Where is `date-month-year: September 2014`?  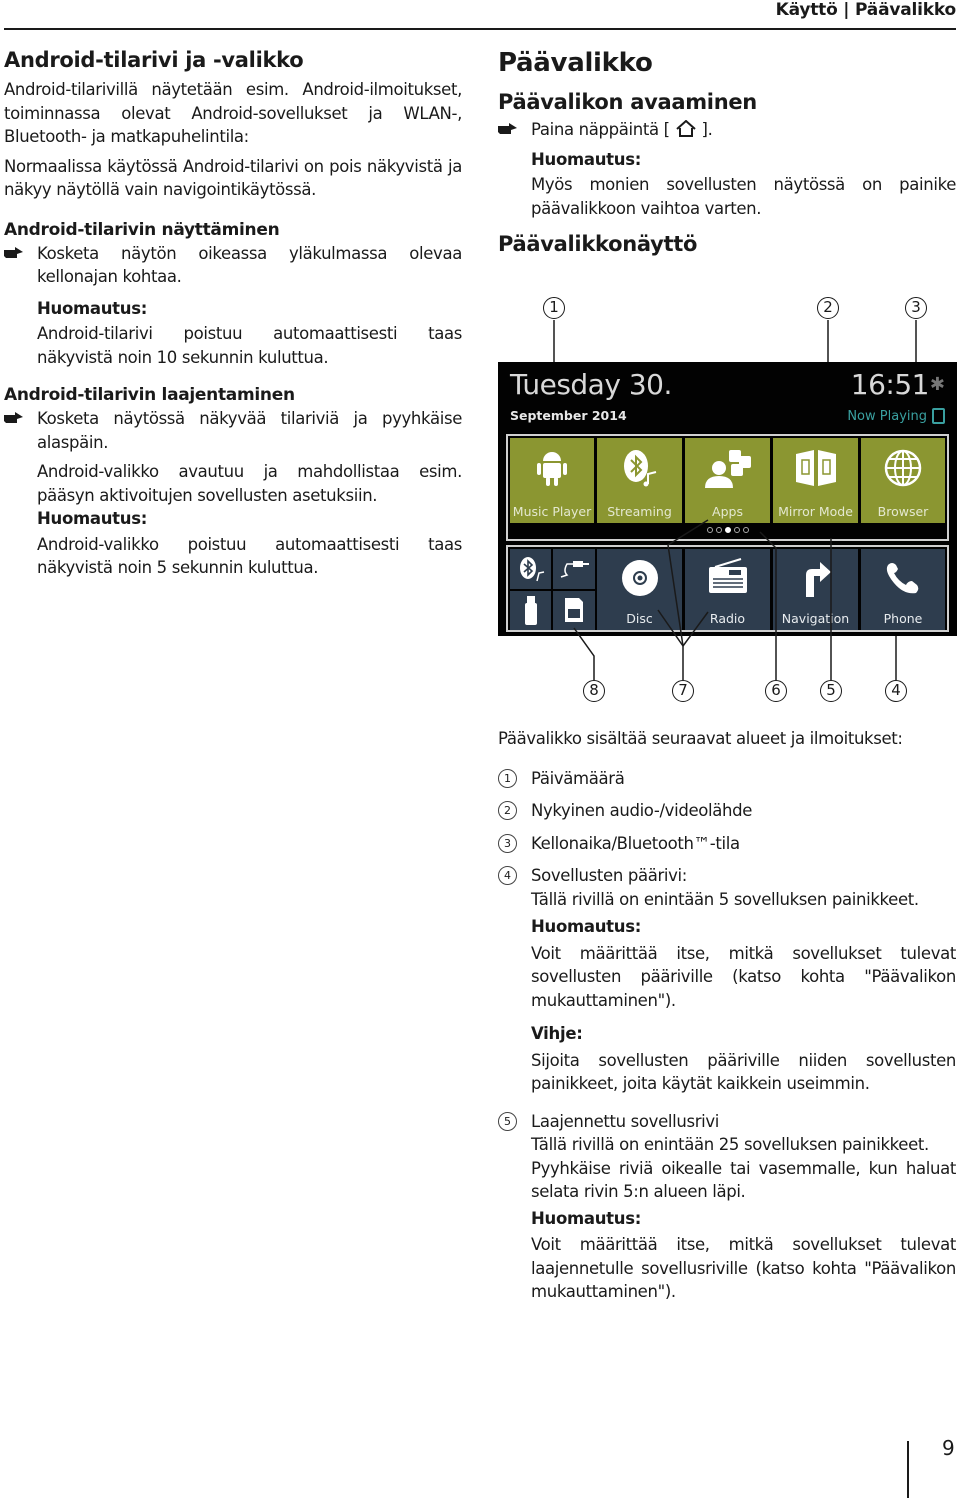 date-month-year: September 2014 is located at coordinates (568, 415).